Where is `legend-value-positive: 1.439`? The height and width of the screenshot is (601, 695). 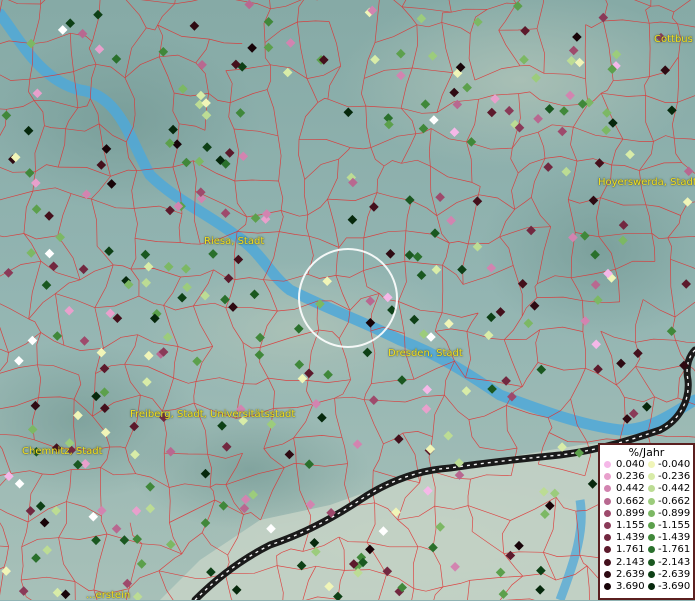
legend-value-positive: 1.439 is located at coordinates (630, 538).